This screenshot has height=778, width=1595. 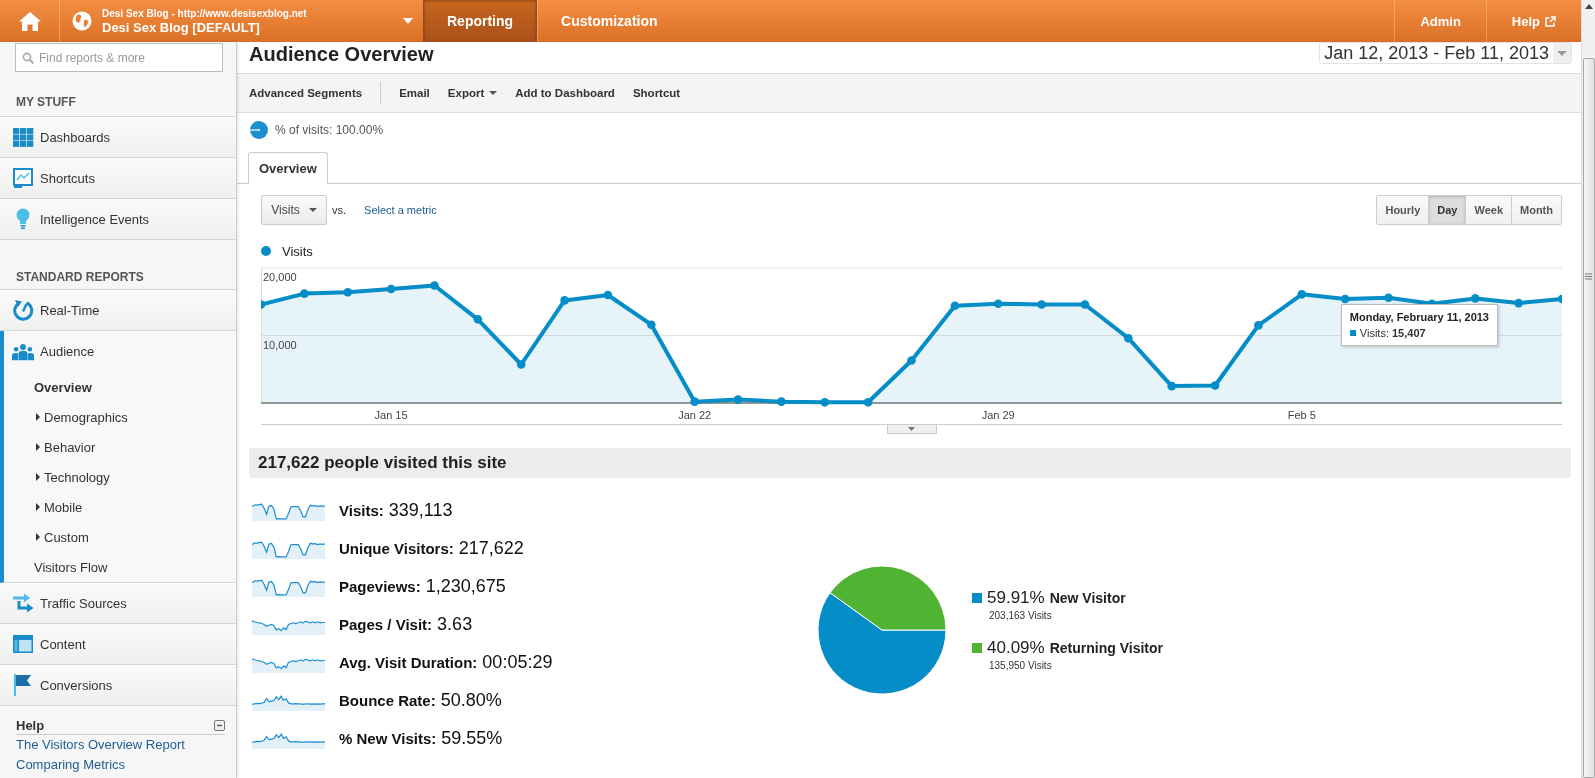 What do you see at coordinates (120, 417) in the screenshot?
I see `sidebar-subitem: Demographics` at bounding box center [120, 417].